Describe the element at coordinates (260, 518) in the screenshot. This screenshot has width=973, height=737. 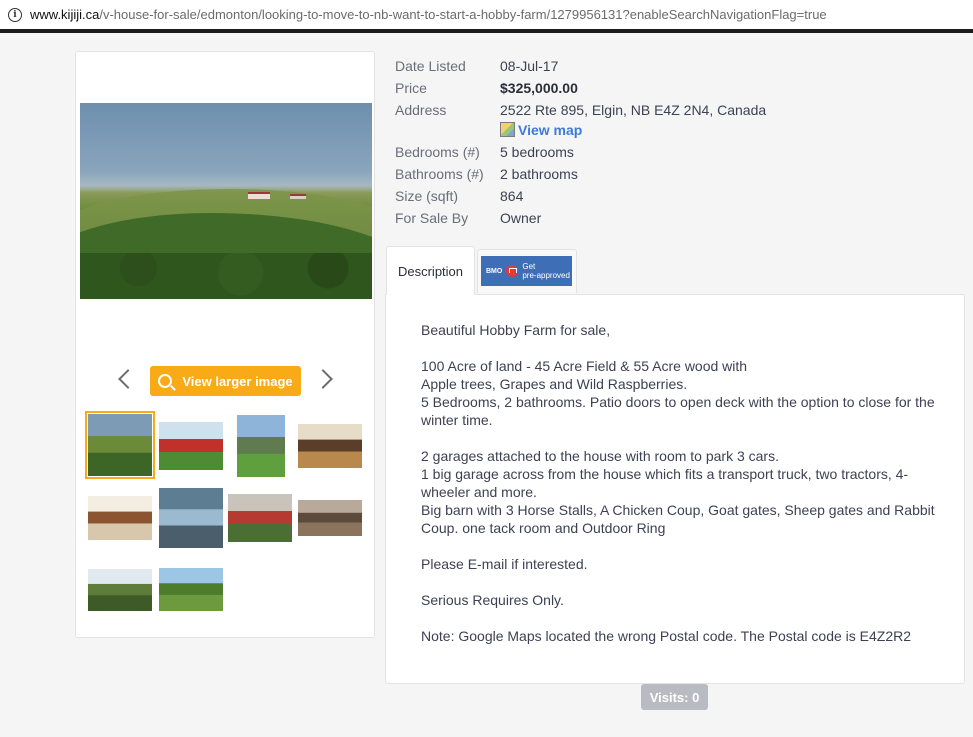
I see `thumb-barn` at that location.